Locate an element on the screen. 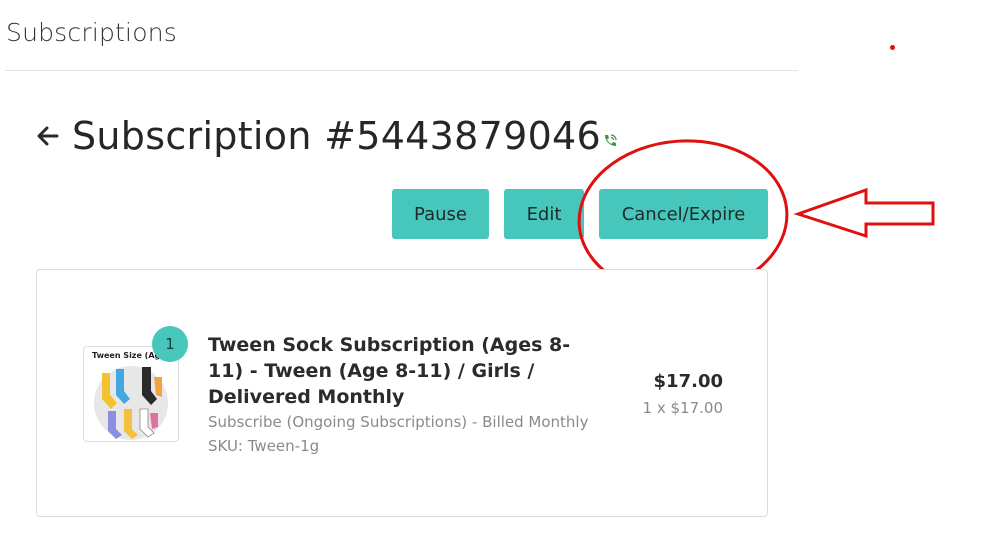 This screenshot has height=535, width=985. arrow-left-icon is located at coordinates (48, 136).